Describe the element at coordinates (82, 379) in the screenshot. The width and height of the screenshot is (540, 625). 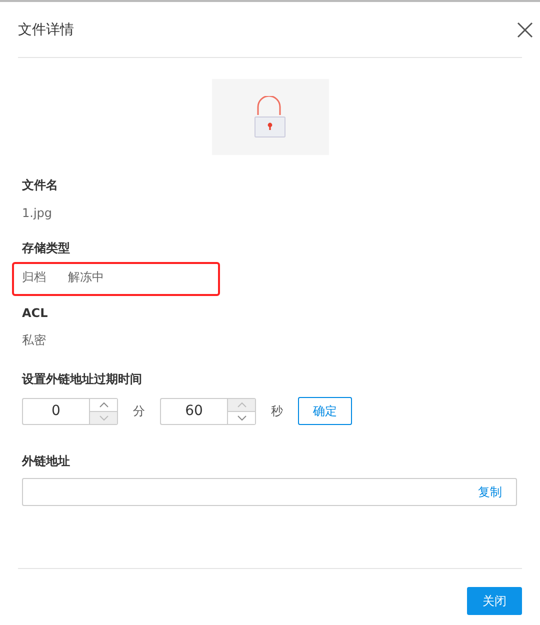
I see `field-label: 设置外链地址过期时间` at that location.